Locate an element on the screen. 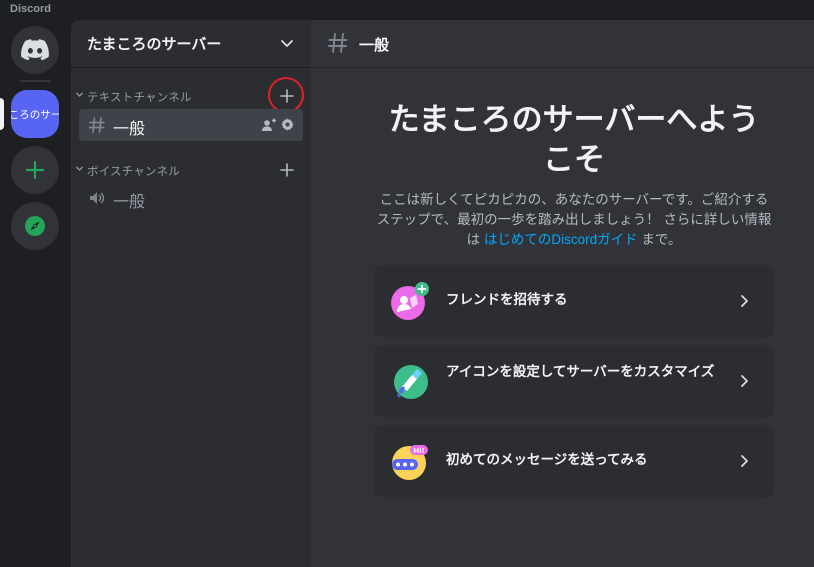 This screenshot has width=814, height=567. invite-friends-card: フレンドを招待する is located at coordinates (574, 301).